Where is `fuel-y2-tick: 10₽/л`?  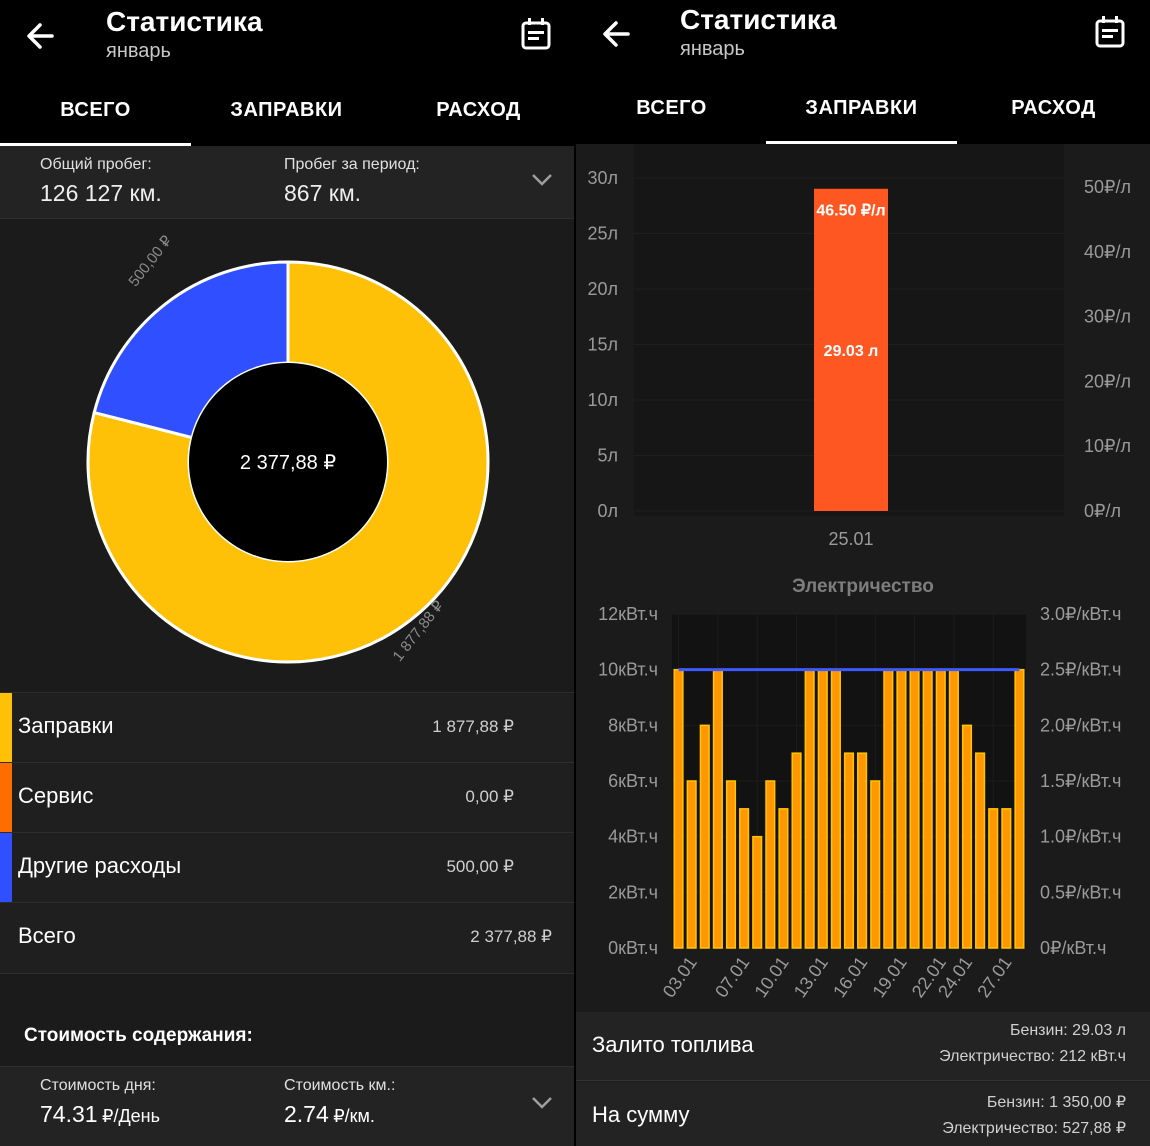
fuel-y2-tick: 10₽/л is located at coordinates (1107, 446).